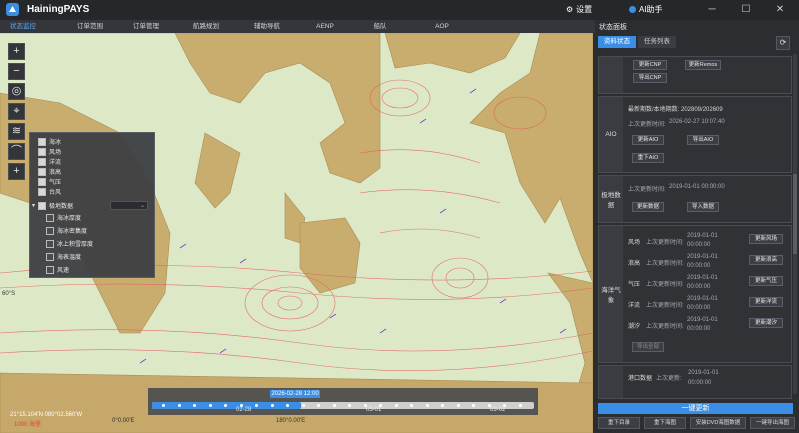 This screenshot has width=799, height=433. Describe the element at coordinates (57, 269) in the screenshot. I see `layer-wind-speed: 风速` at that location.